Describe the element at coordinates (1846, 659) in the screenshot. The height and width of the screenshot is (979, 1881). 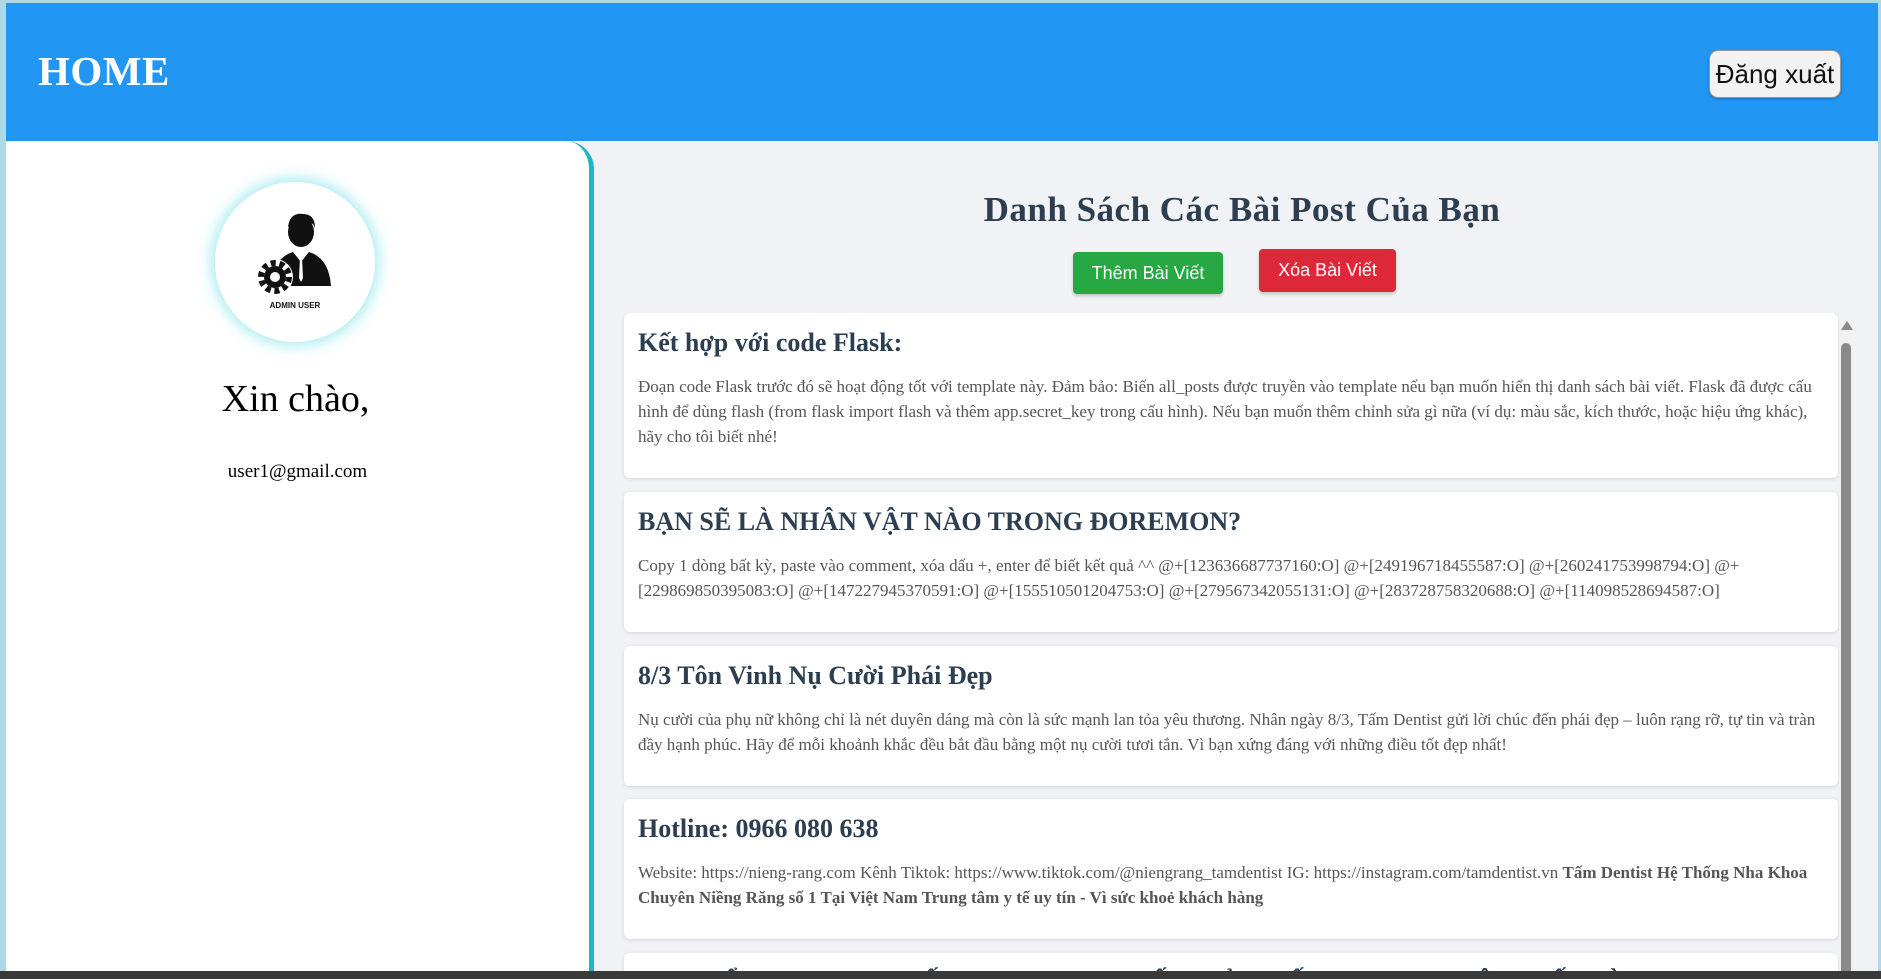
I see `scroll-thumb` at that location.